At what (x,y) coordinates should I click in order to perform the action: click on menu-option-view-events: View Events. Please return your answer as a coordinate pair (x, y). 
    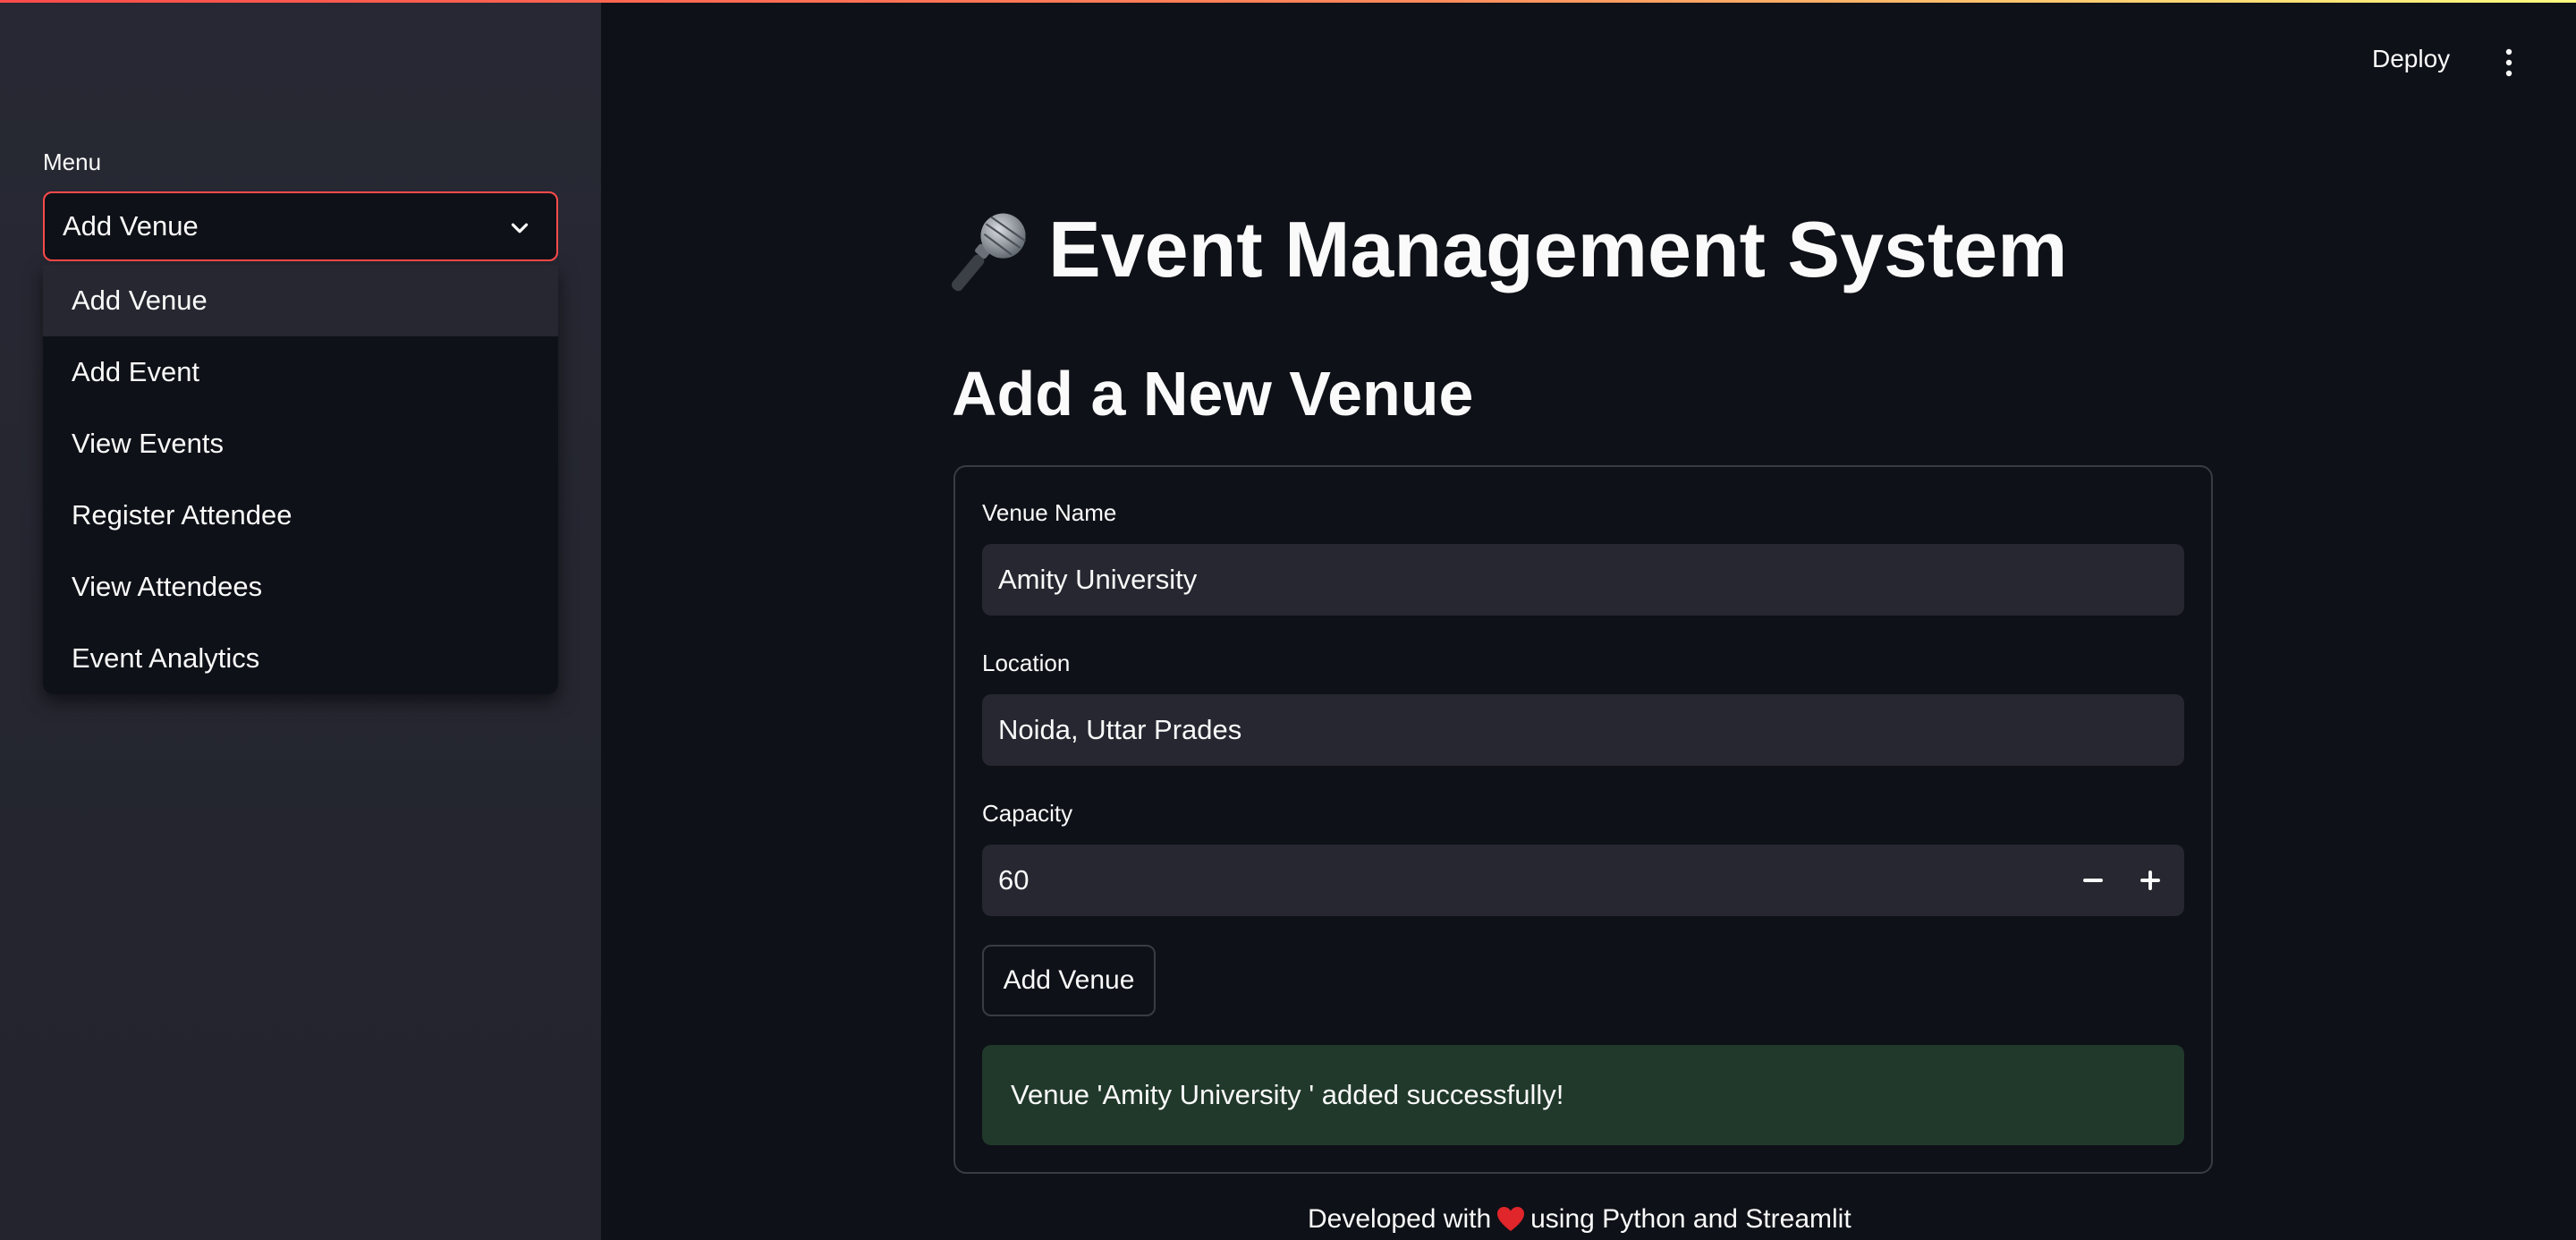
    Looking at the image, I should click on (300, 444).